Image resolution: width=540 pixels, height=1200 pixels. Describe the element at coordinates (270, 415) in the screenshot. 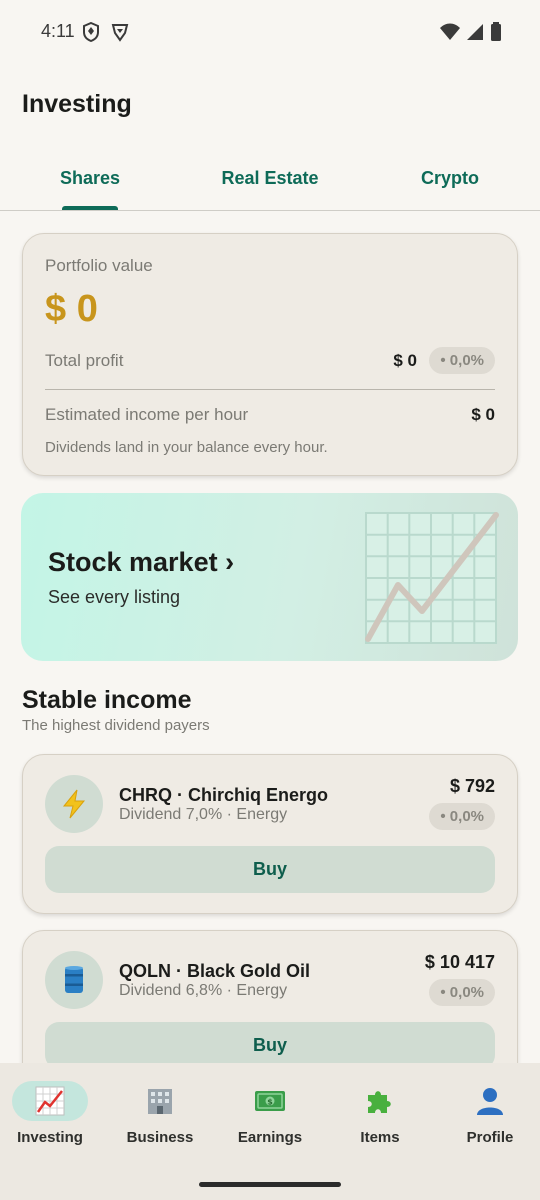

I see `income-row: Estimated income per hour $ 0` at that location.